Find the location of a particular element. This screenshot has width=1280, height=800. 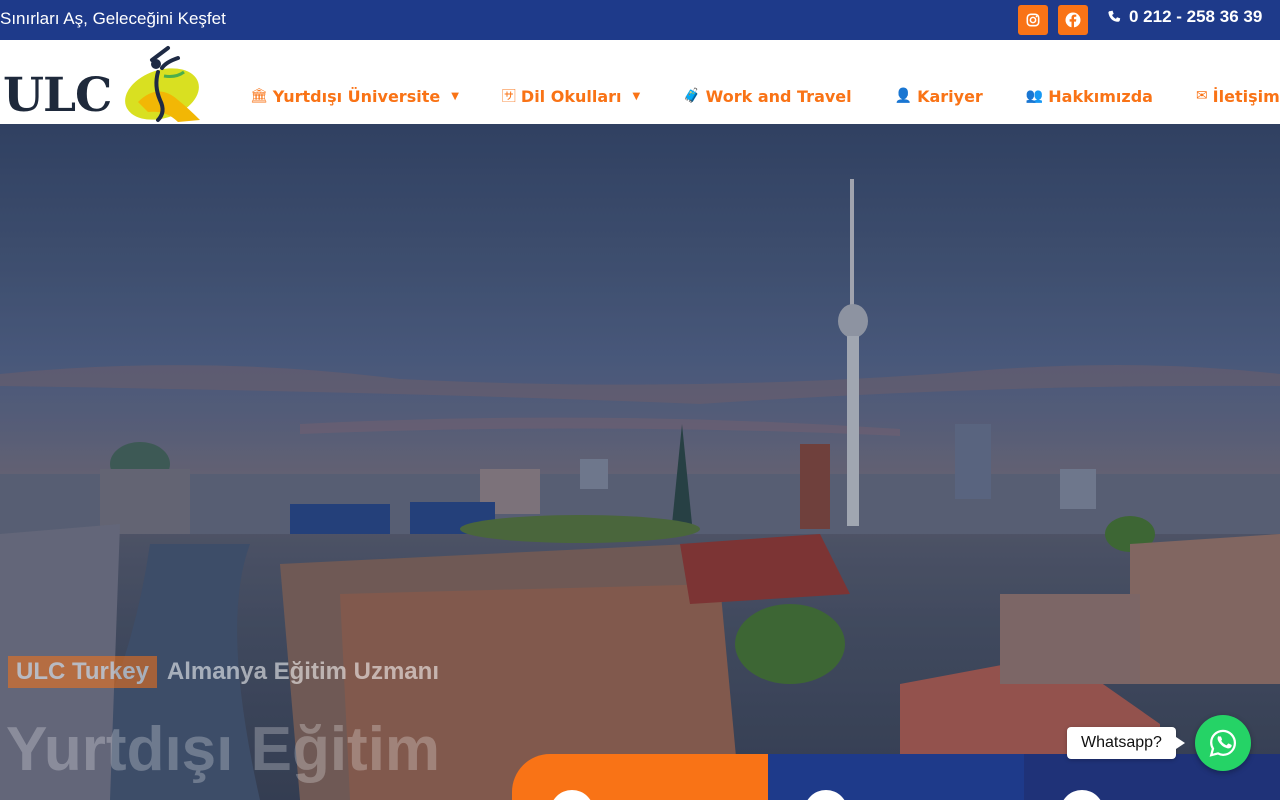

hero-subheading: ULC Turkey Almanya Eğitim Uzmanı is located at coordinates (223, 672).